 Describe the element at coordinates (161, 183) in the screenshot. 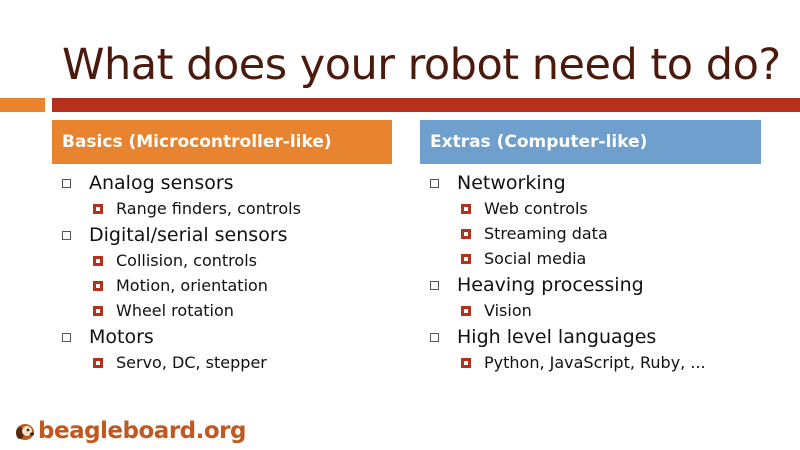

I see `list-item-label: Analog sensors` at that location.